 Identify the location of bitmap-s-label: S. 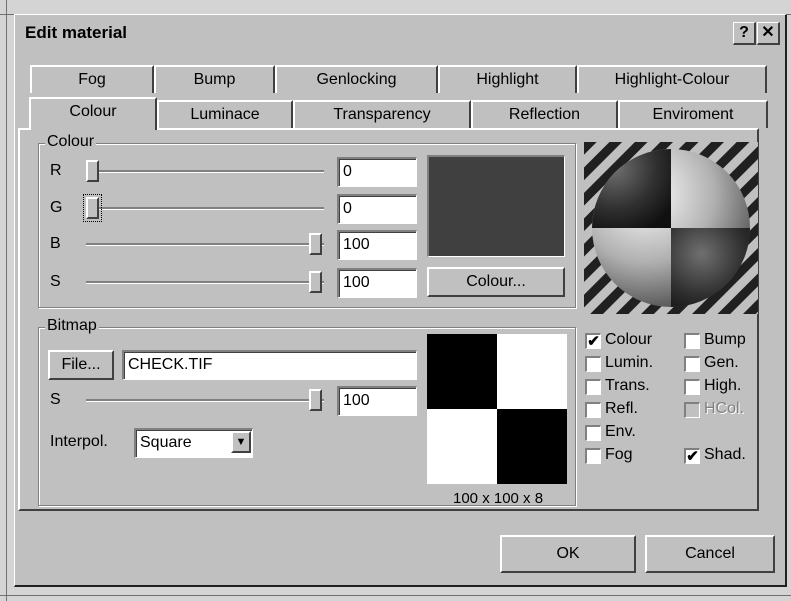
(55, 399).